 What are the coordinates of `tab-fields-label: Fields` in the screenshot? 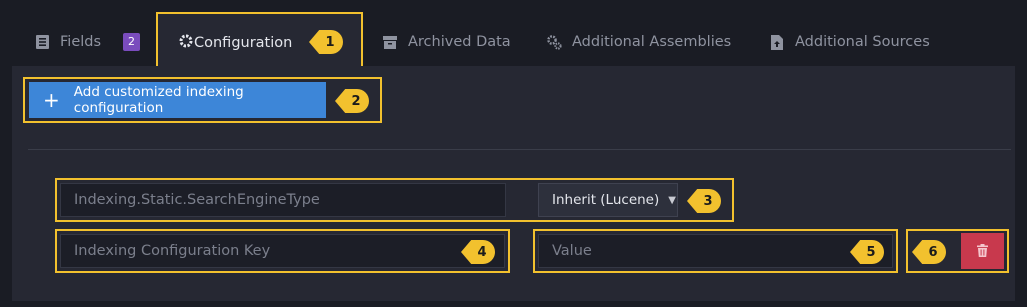 It's located at (81, 42).